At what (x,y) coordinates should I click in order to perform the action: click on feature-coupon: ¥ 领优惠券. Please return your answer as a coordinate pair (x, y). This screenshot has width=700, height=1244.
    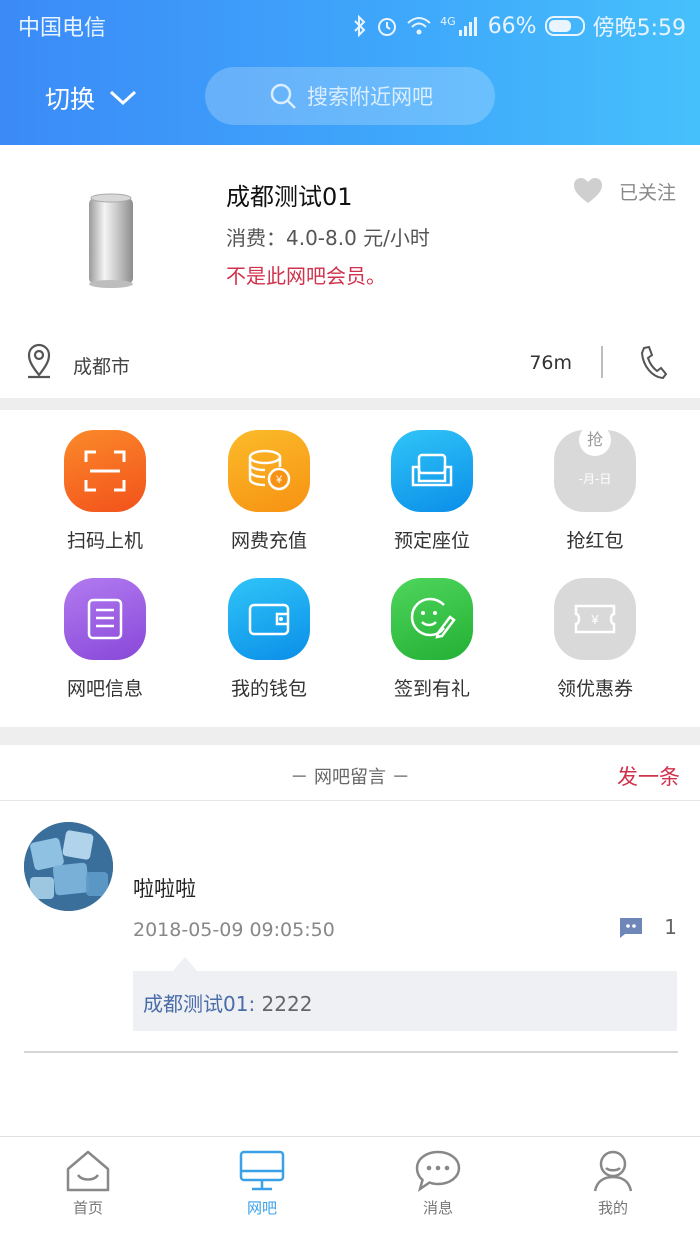
    Looking at the image, I should click on (595, 639).